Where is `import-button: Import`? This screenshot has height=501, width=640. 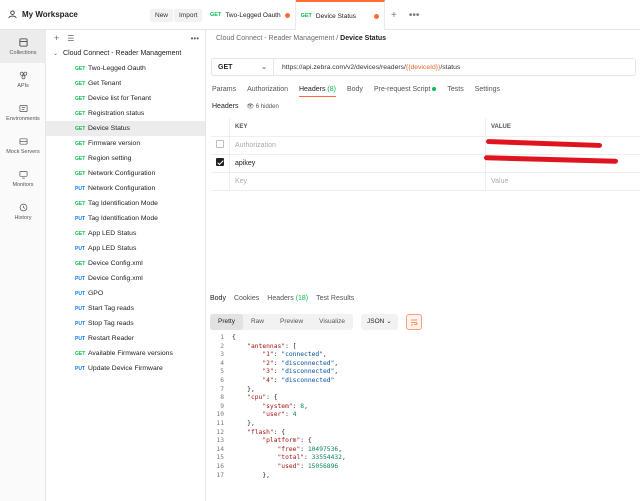 import-button: Import is located at coordinates (188, 15).